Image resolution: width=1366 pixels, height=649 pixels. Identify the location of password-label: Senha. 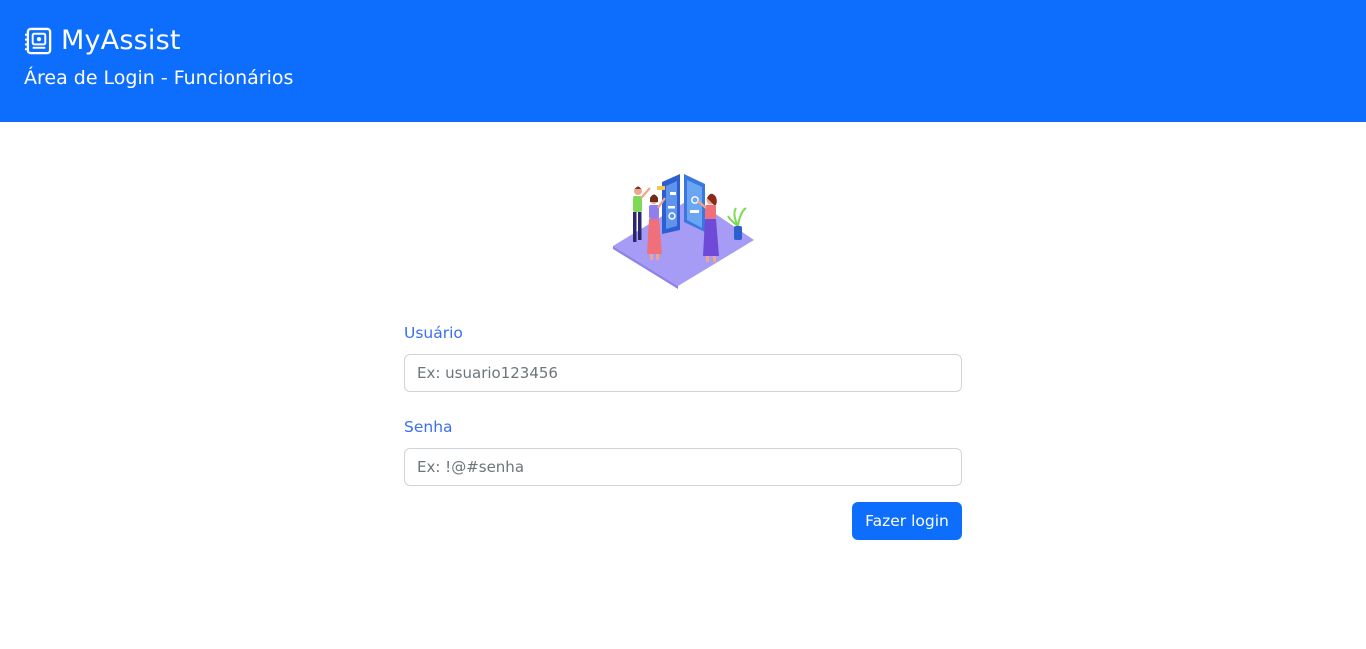
(428, 427).